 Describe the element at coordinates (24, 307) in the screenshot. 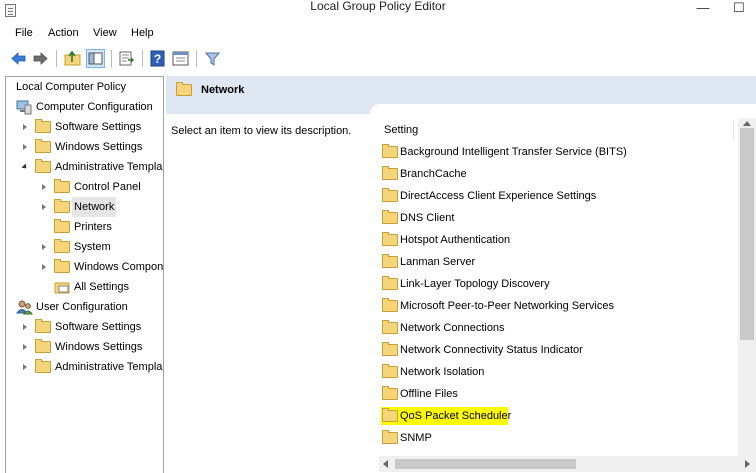

I see `users-icon` at that location.